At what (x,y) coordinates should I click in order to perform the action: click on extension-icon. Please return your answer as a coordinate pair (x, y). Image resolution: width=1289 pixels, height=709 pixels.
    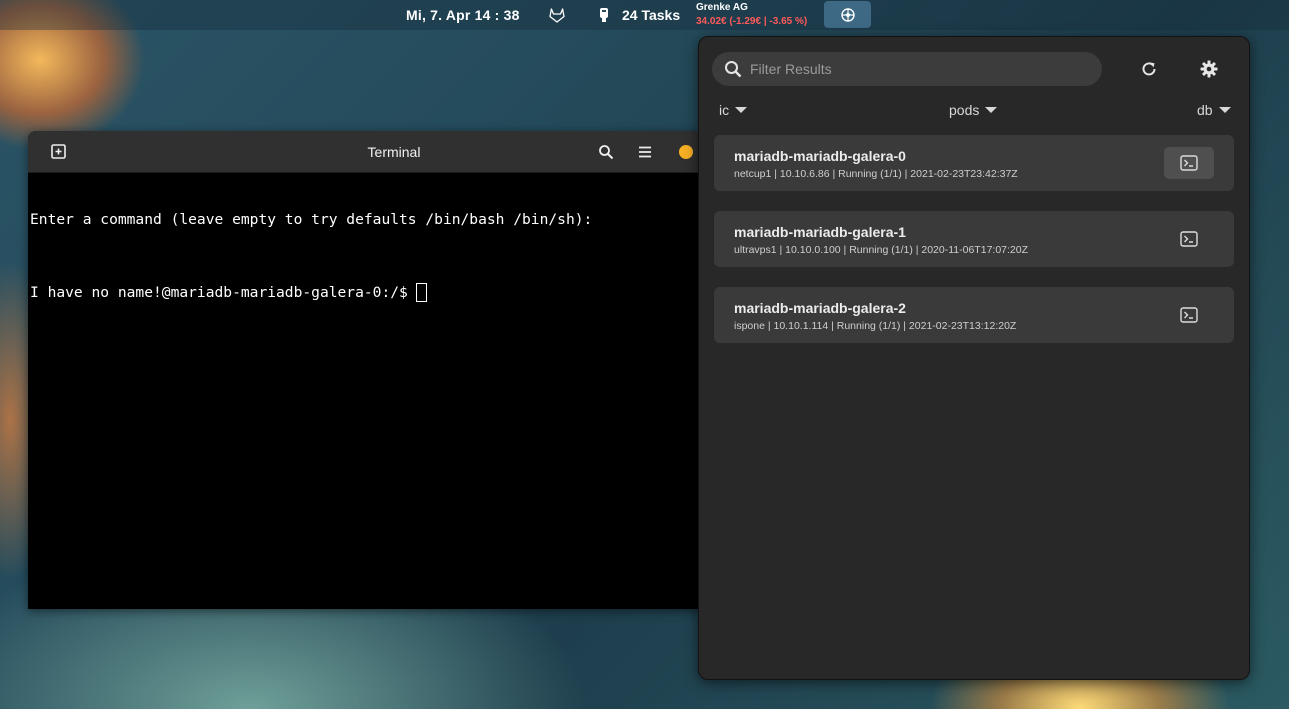
    Looking at the image, I should click on (847, 14).